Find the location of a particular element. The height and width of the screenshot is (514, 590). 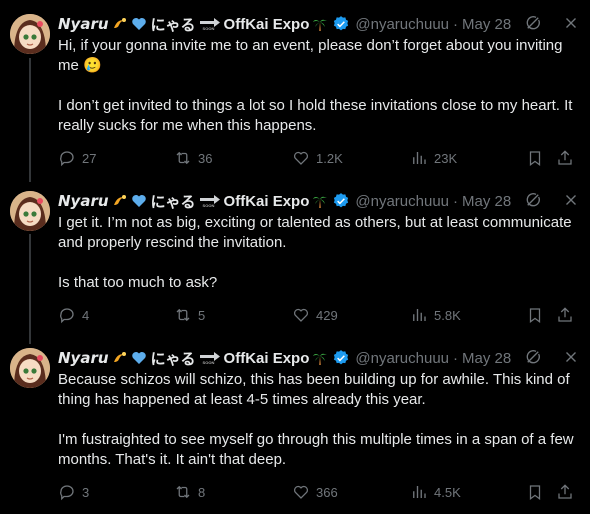

views-button: 5.8K is located at coordinates (435, 315).